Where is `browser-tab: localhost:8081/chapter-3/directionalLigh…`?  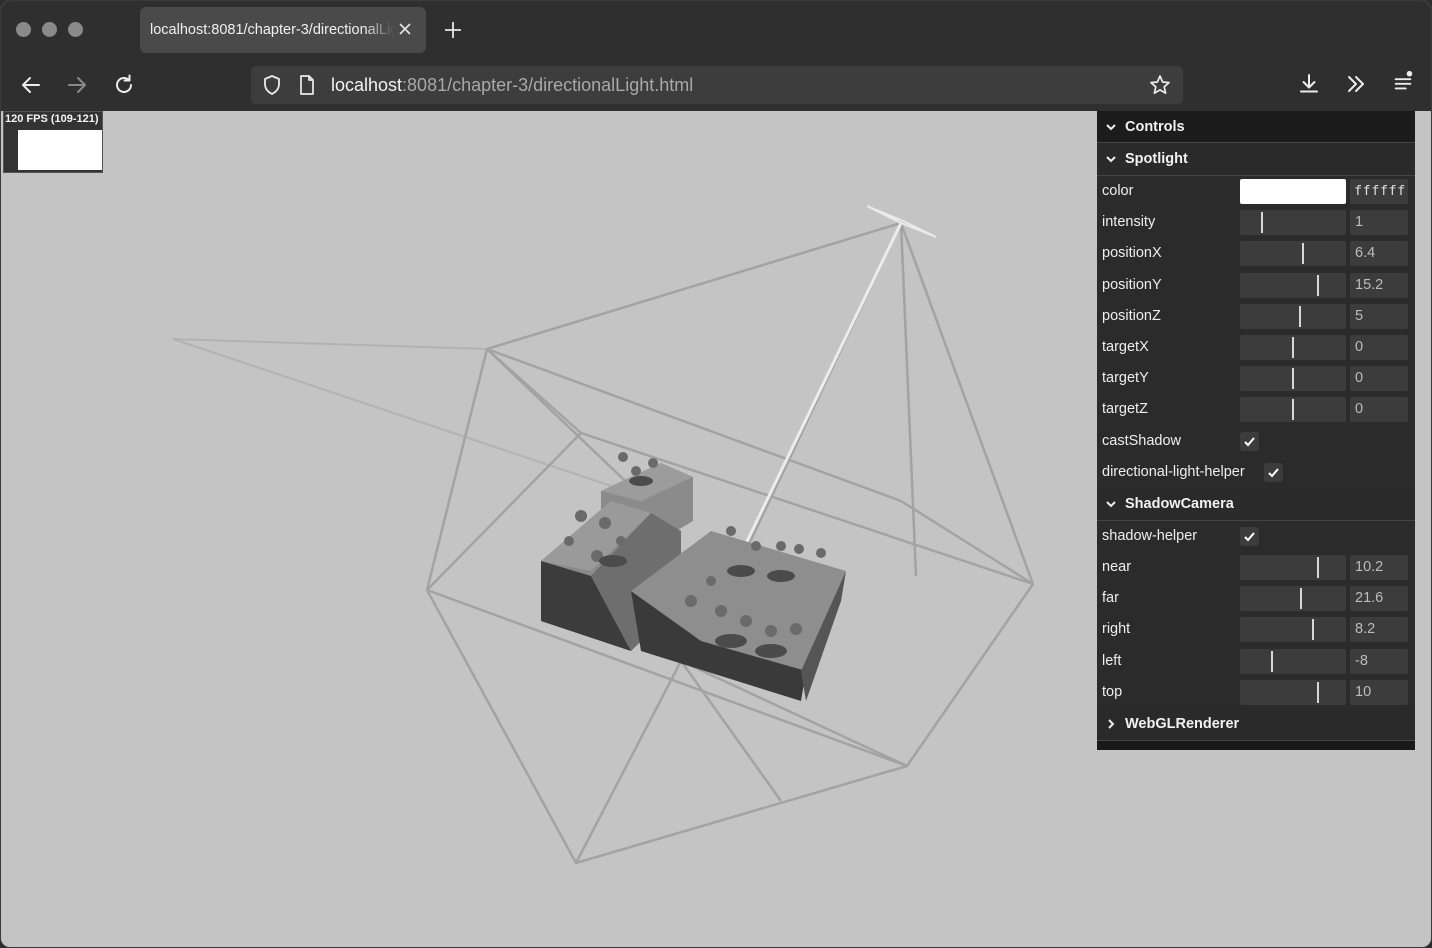 browser-tab: localhost:8081/chapter-3/directionalLigh… is located at coordinates (283, 30).